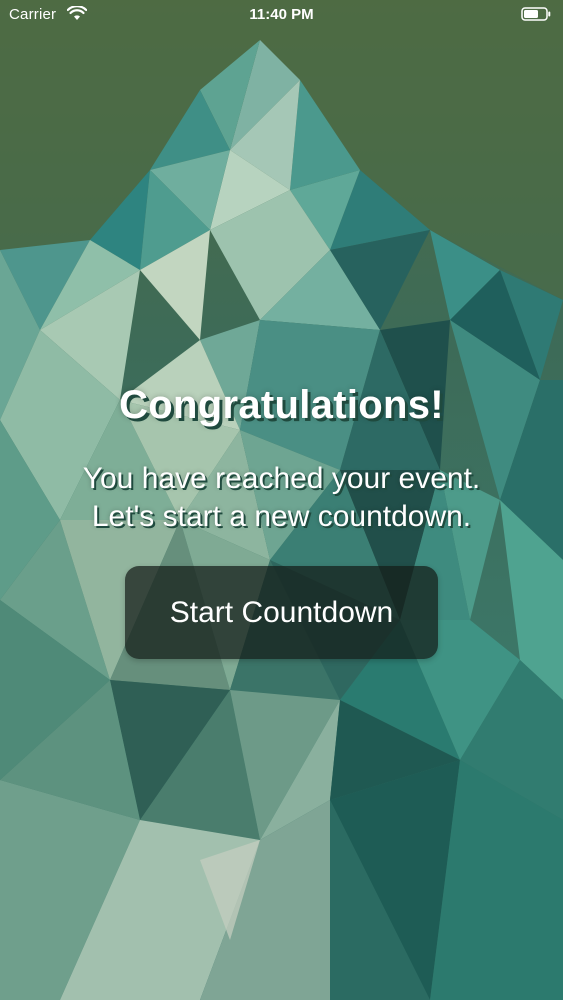  I want to click on message-line-1: You have reached your event., so click(281, 478).